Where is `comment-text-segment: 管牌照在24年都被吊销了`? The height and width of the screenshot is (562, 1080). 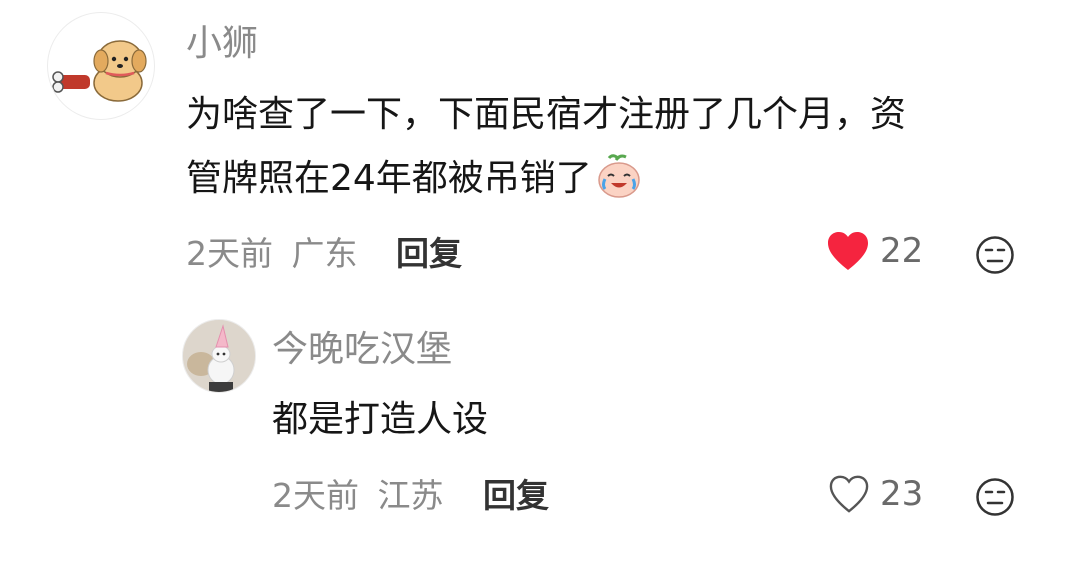
comment-text-segment: 管牌照在24年都被吊销了 is located at coordinates (389, 178).